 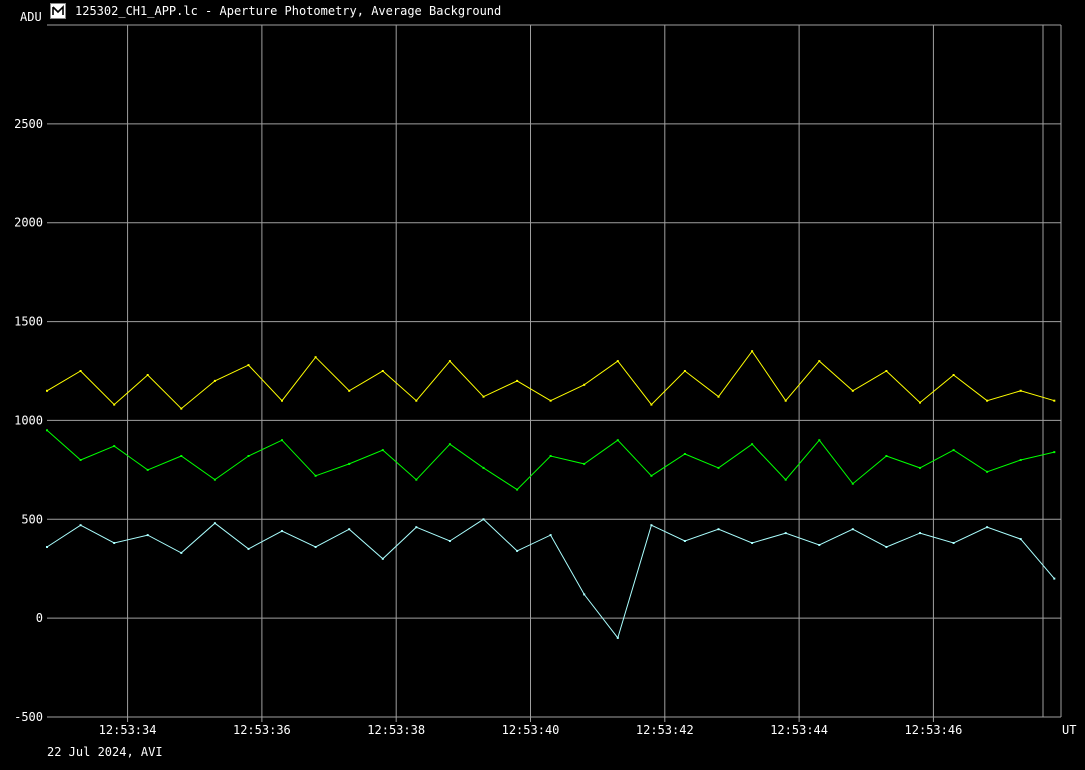 I want to click on date-label: 22 Jul 2024, AVI, so click(x=105, y=752).